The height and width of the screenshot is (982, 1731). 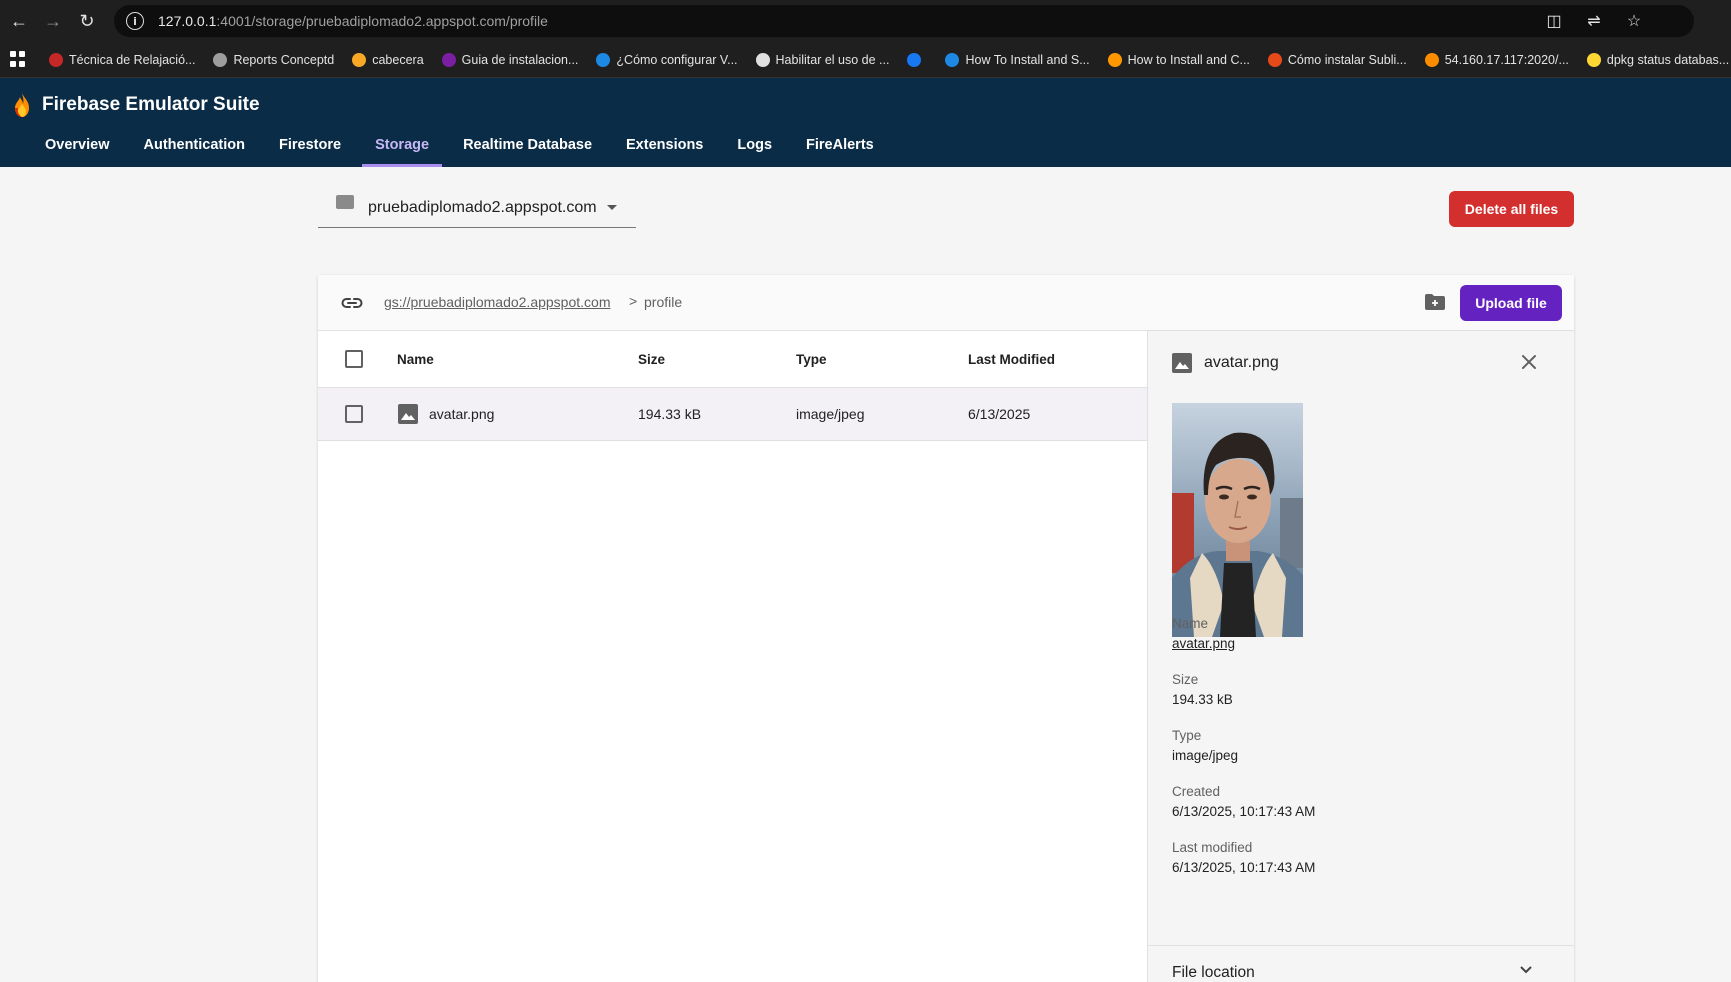 What do you see at coordinates (402, 146) in the screenshot?
I see `tab-storage: Storage` at bounding box center [402, 146].